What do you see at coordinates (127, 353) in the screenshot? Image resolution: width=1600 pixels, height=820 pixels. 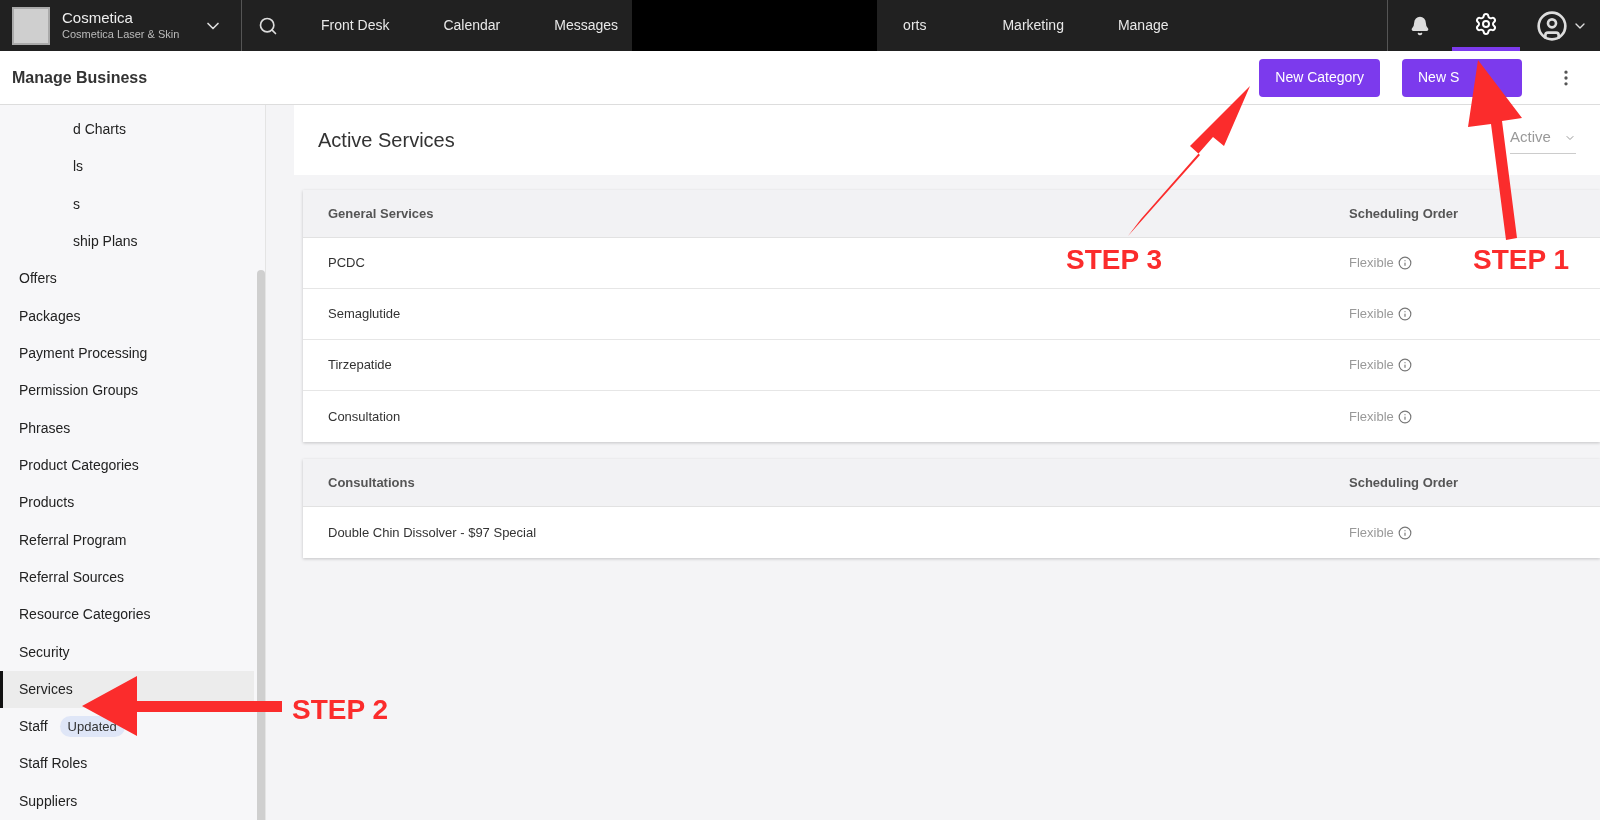 I see `sidebar-item: Payment Processing` at bounding box center [127, 353].